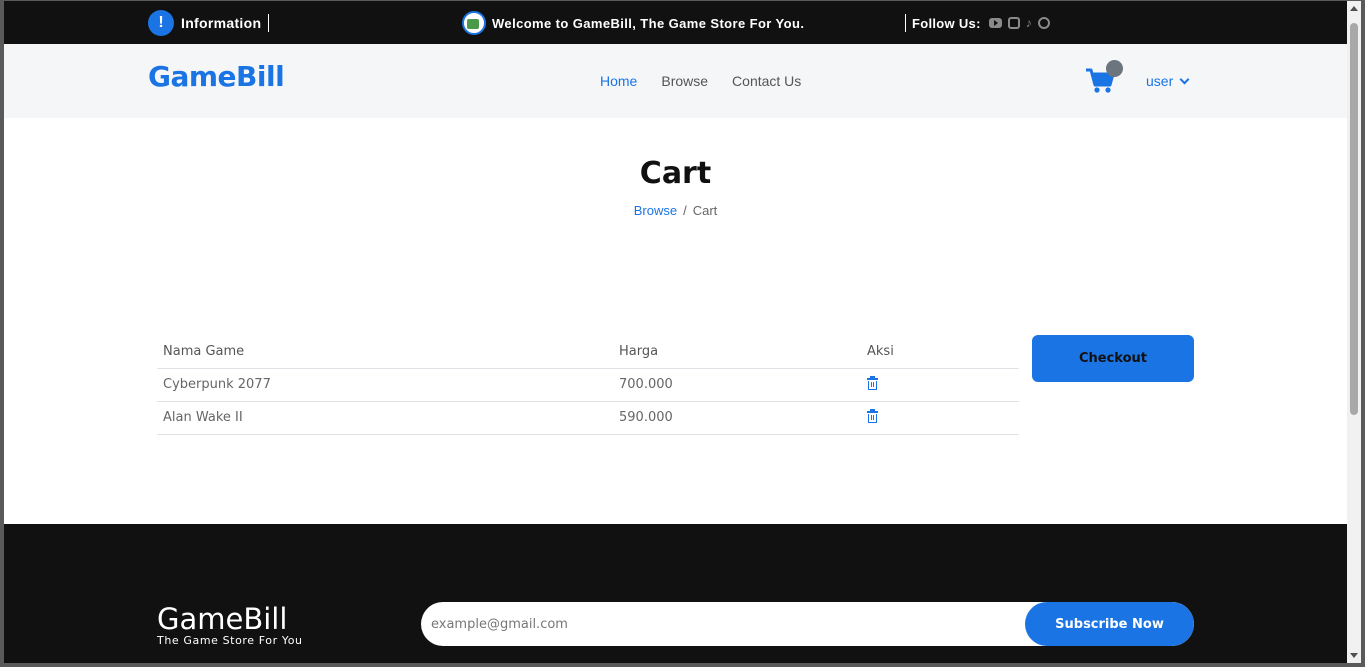 This screenshot has width=1365, height=667. What do you see at coordinates (1043, 23) in the screenshot?
I see `whatsapp-icon` at bounding box center [1043, 23].